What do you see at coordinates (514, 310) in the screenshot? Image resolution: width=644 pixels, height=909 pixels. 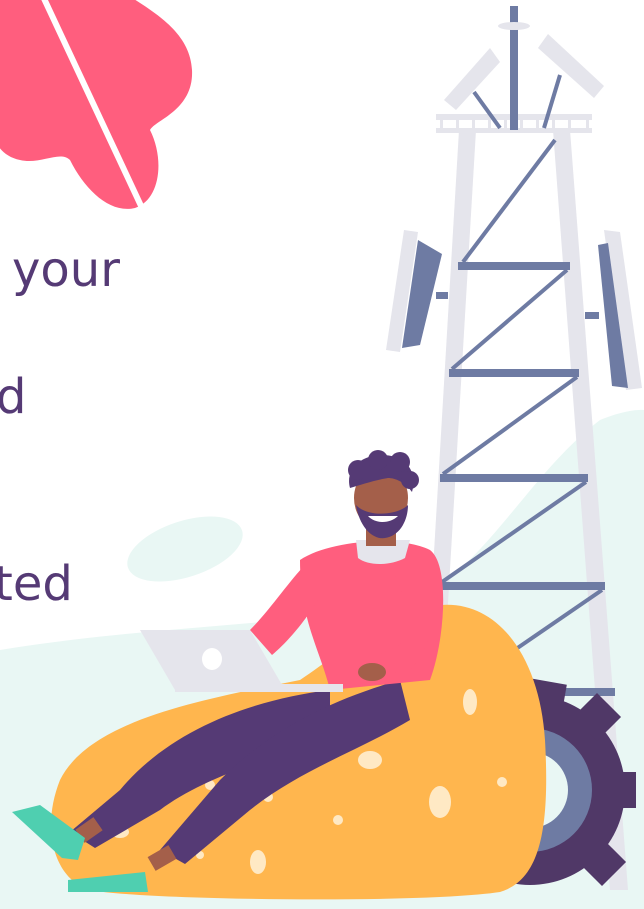 I see `antenna-panel-icon` at bounding box center [514, 310].